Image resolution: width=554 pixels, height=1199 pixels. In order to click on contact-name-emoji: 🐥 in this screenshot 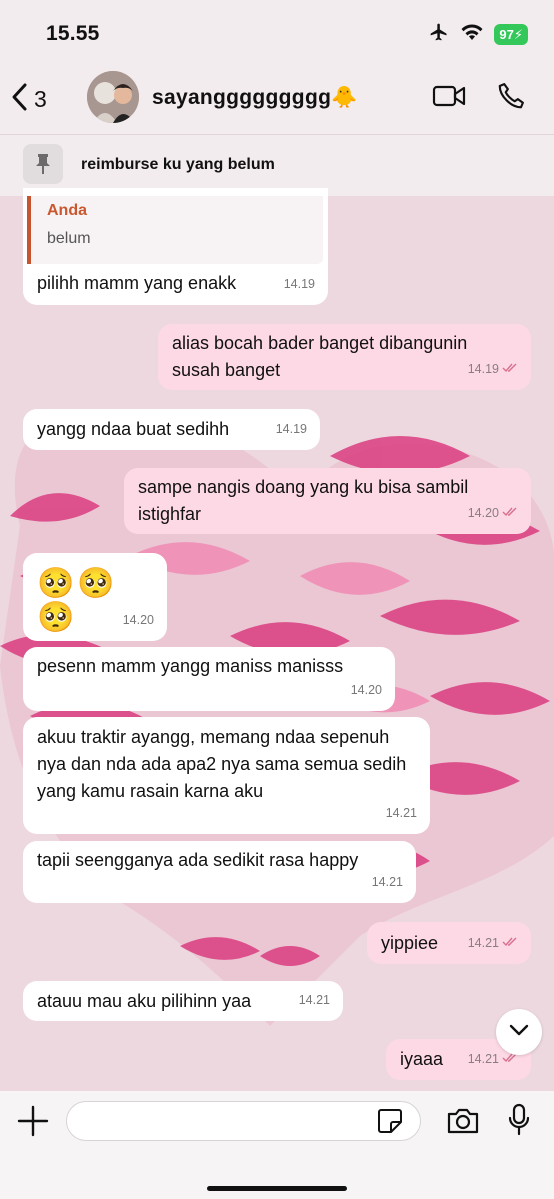, I will do `click(344, 97)`.